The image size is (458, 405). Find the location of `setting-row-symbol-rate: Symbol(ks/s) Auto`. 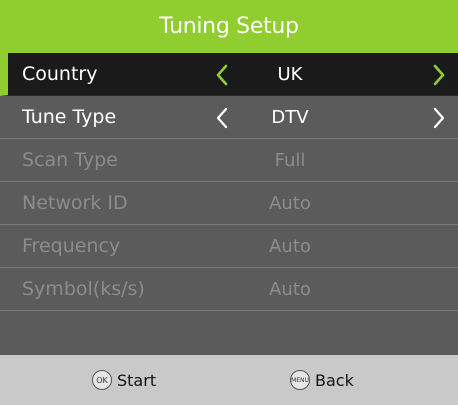

setting-row-symbol-rate: Symbol(ks/s) Auto is located at coordinates (229, 289).